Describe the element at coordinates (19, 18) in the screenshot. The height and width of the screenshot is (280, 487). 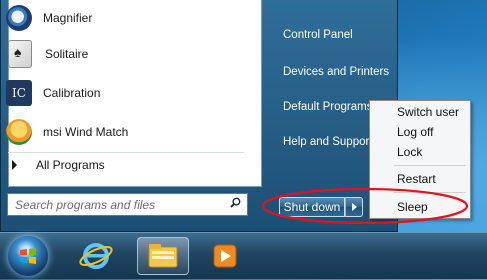
I see `magnifier-icon` at that location.